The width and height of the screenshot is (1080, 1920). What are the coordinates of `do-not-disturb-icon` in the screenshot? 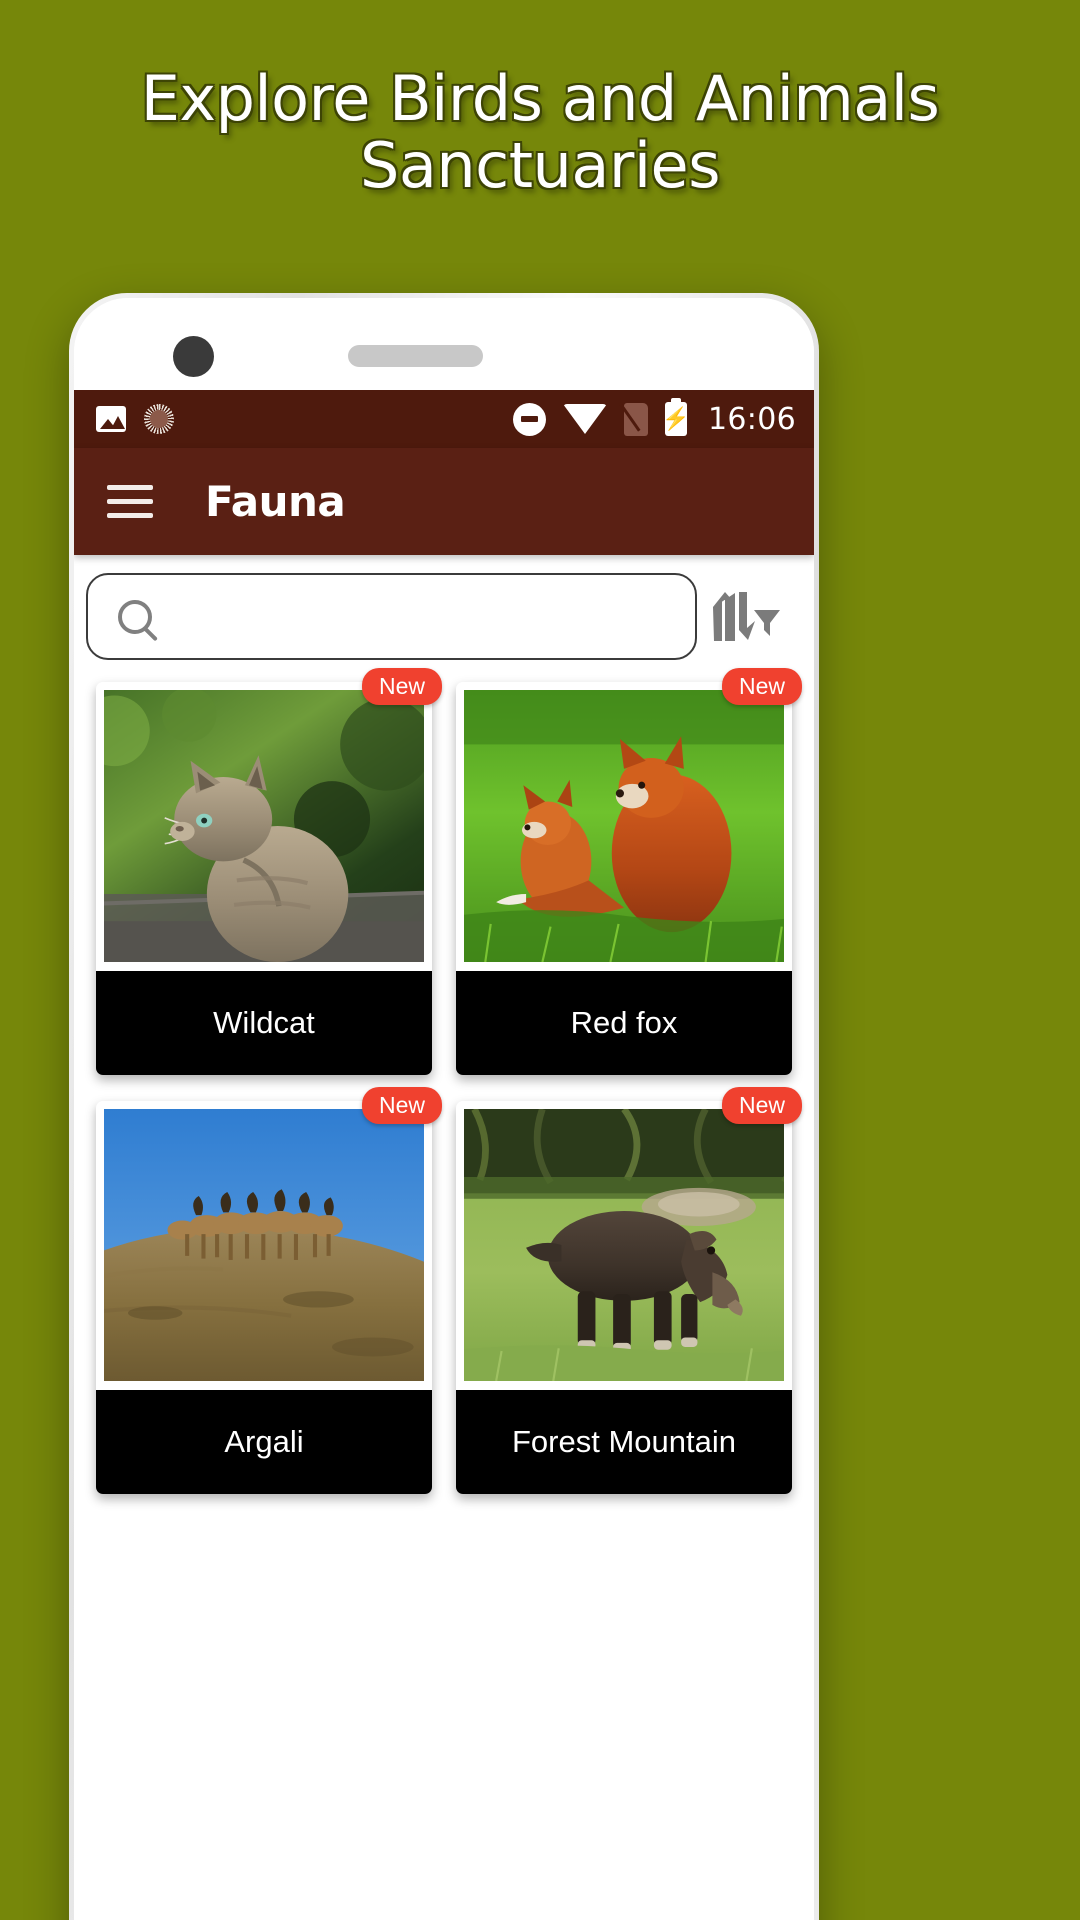 It's located at (530, 419).